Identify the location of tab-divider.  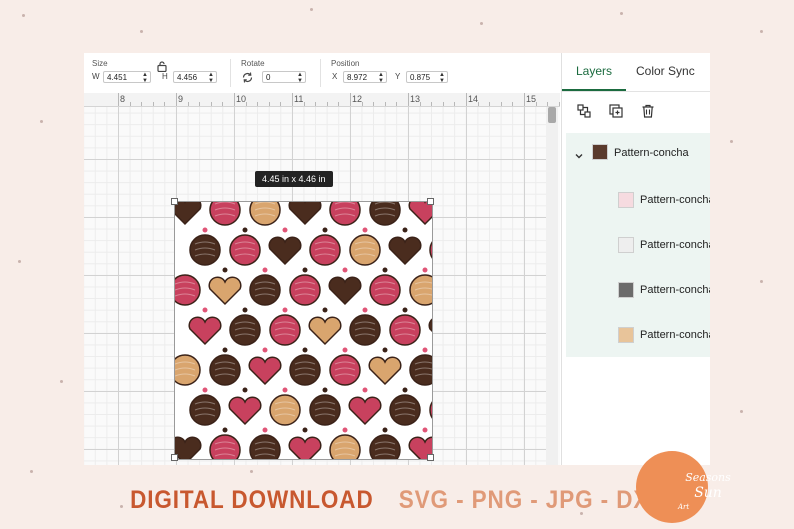
(636, 91).